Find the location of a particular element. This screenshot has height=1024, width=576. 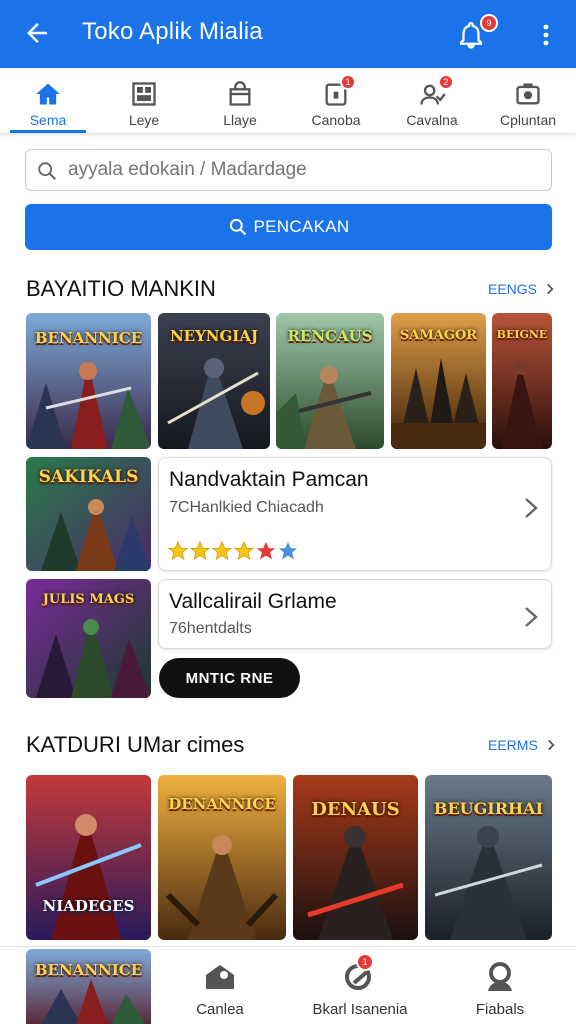

game-thumbnail: NEYNGIAJ is located at coordinates (214, 381).